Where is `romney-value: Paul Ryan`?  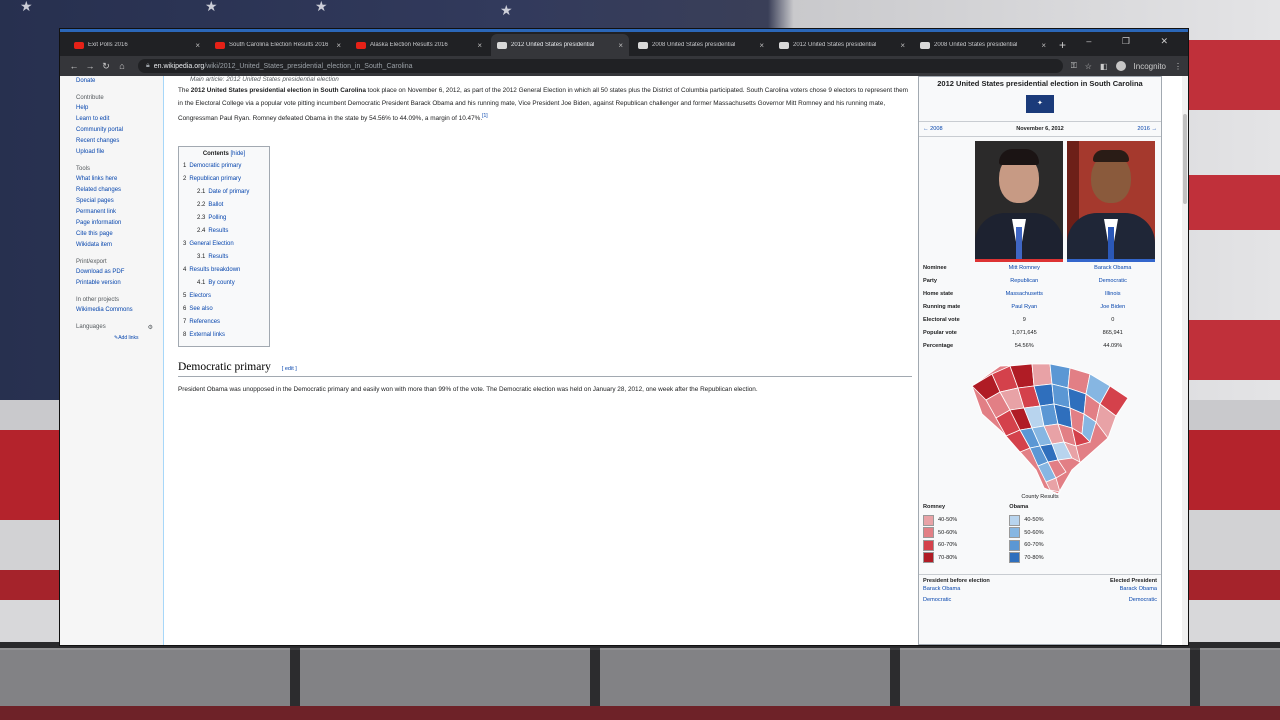
romney-value: Paul Ryan is located at coordinates (1024, 307).